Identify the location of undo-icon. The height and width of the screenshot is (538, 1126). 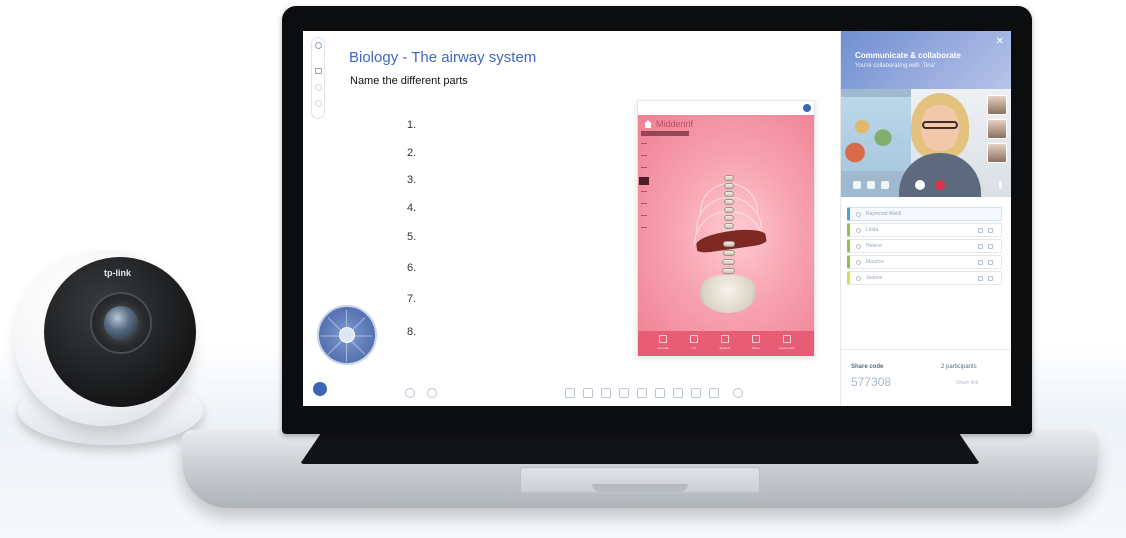
(410, 393).